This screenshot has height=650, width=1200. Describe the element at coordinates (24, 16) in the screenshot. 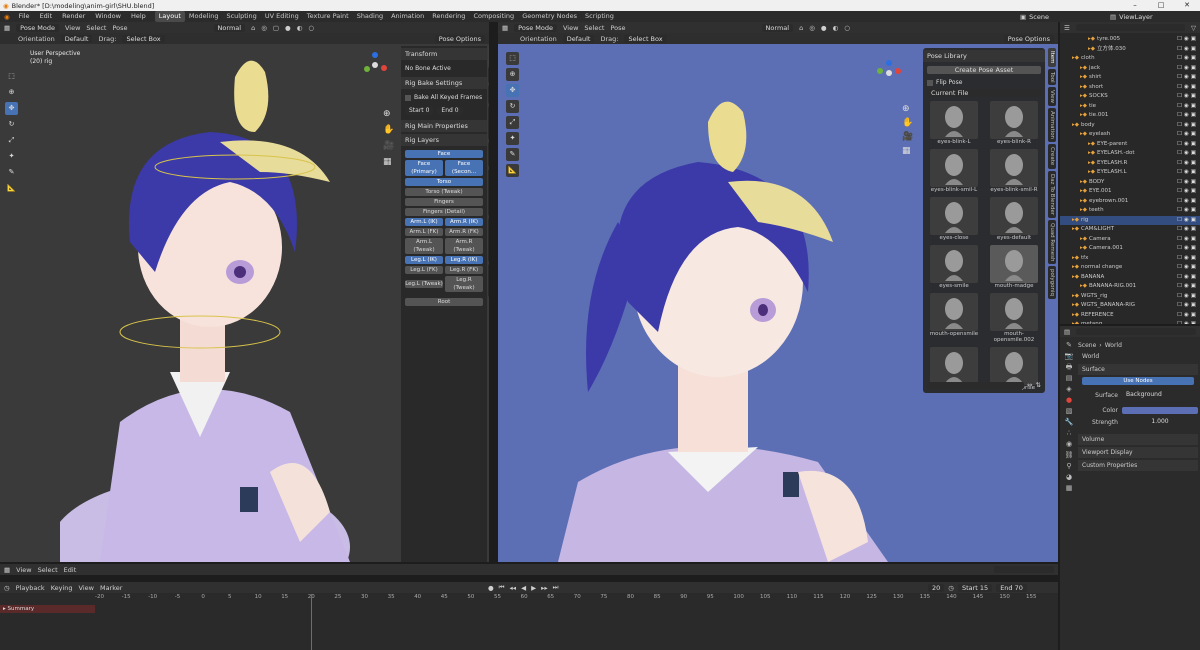

I see `menu-file: File` at that location.